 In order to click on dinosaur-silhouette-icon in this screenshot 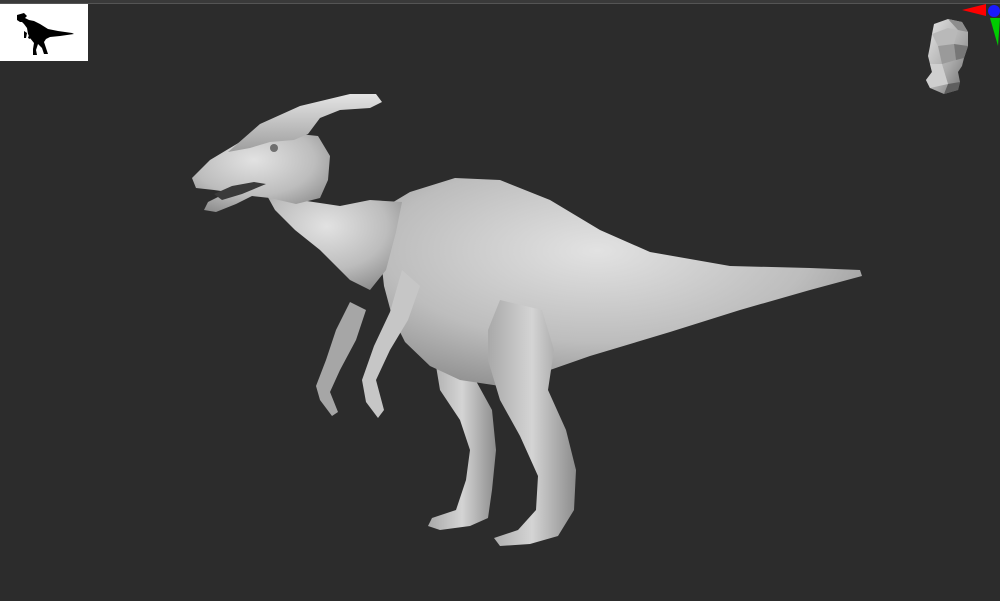, I will do `click(45, 34)`.